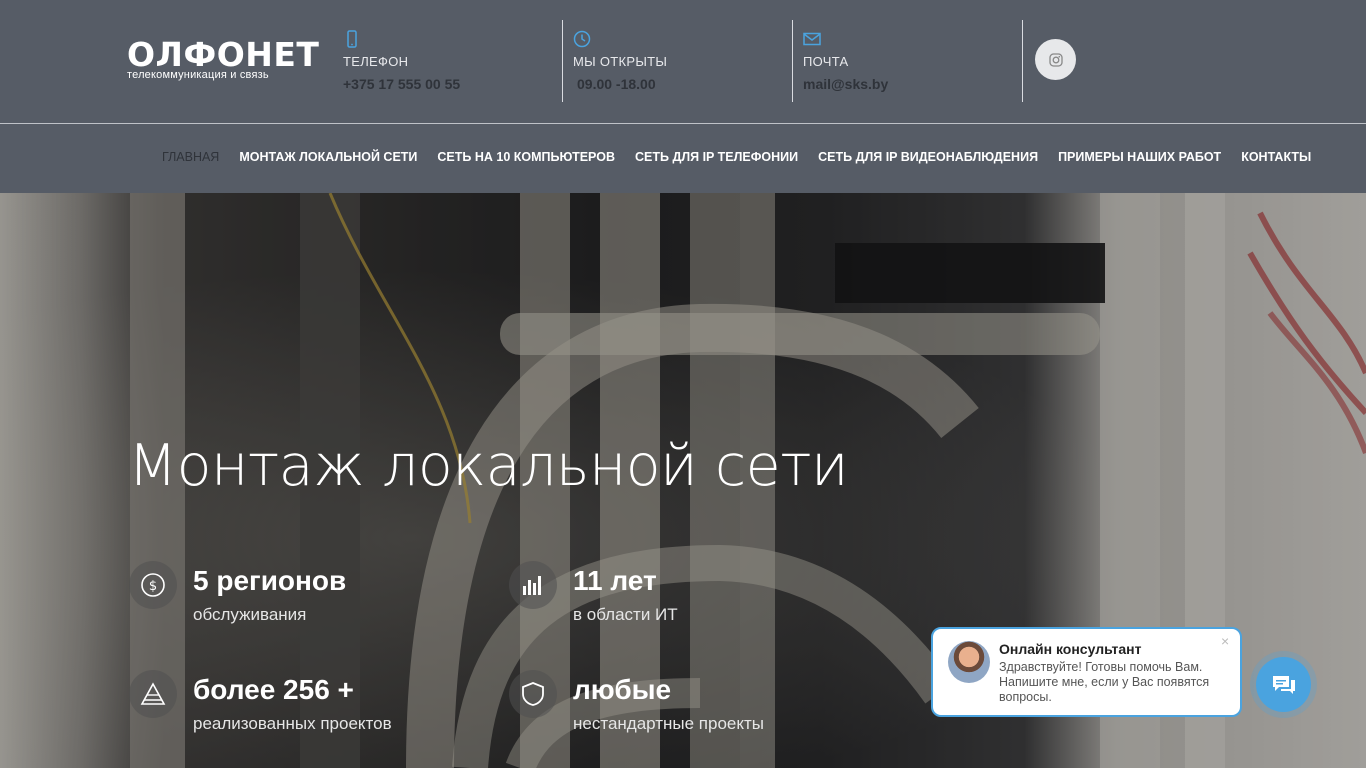  I want to click on phone-block: ТЕЛЕФОН +375 17 555 00 55, so click(401, 61).